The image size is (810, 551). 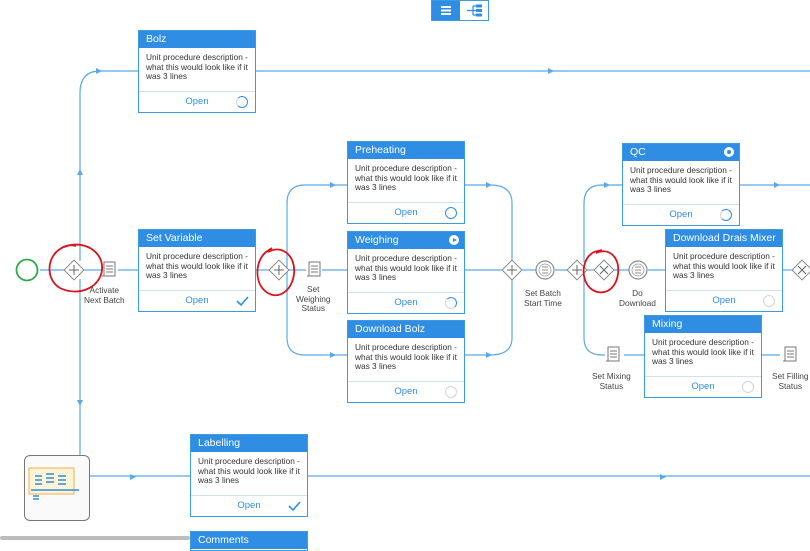 What do you see at coordinates (406, 240) in the screenshot?
I see `card-title: Weighing` at bounding box center [406, 240].